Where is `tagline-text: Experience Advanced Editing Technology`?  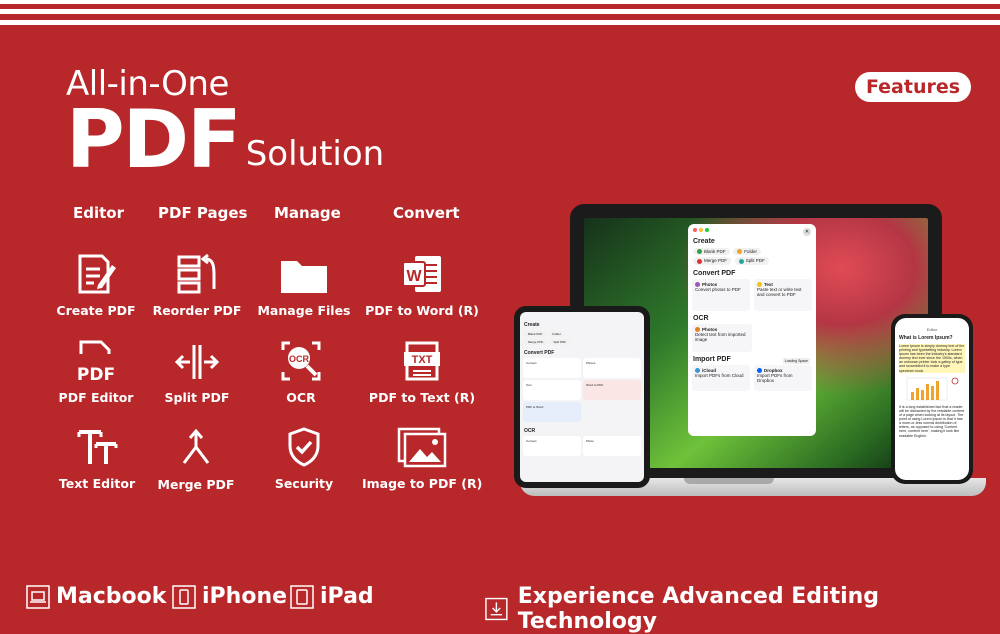
tagline-text: Experience Advanced Editing Technology is located at coordinates (698, 609).